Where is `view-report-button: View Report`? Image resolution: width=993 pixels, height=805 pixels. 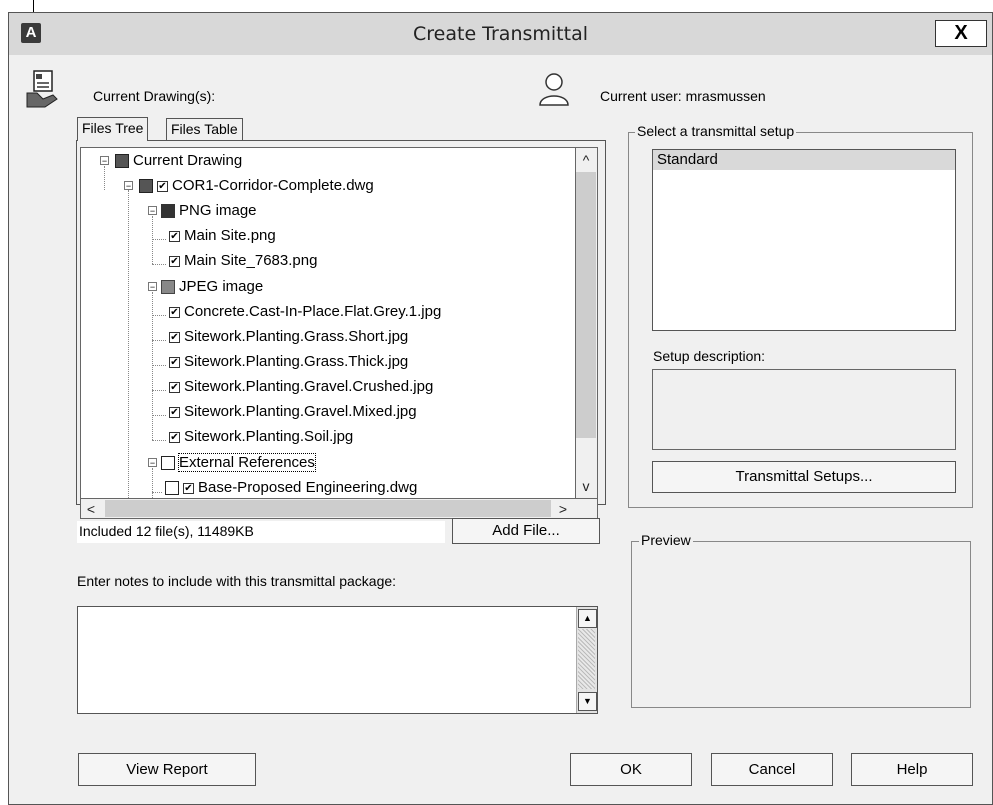
view-report-button: View Report is located at coordinates (167, 769).